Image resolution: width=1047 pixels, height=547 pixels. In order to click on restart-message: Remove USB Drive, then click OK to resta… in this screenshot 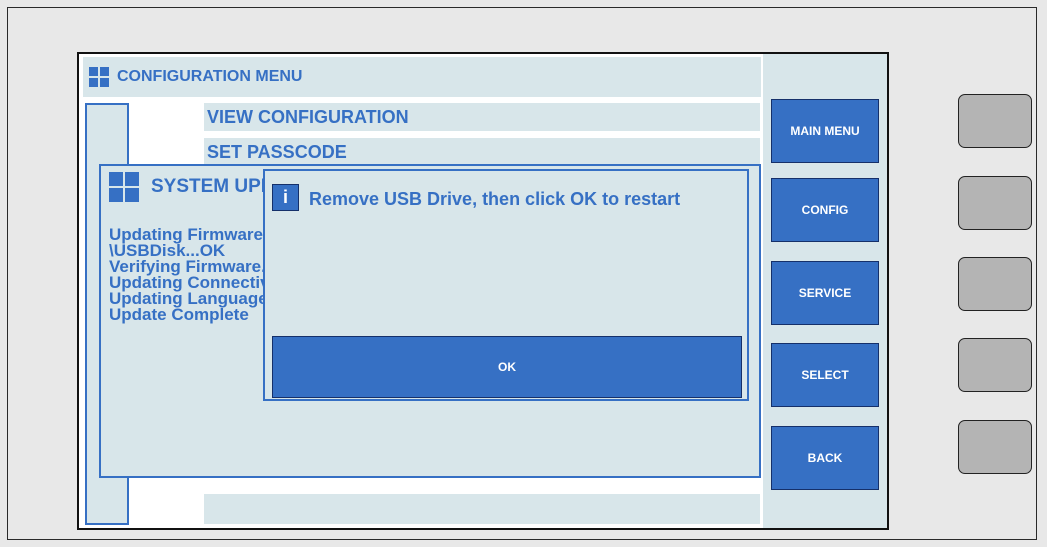, I will do `click(495, 199)`.